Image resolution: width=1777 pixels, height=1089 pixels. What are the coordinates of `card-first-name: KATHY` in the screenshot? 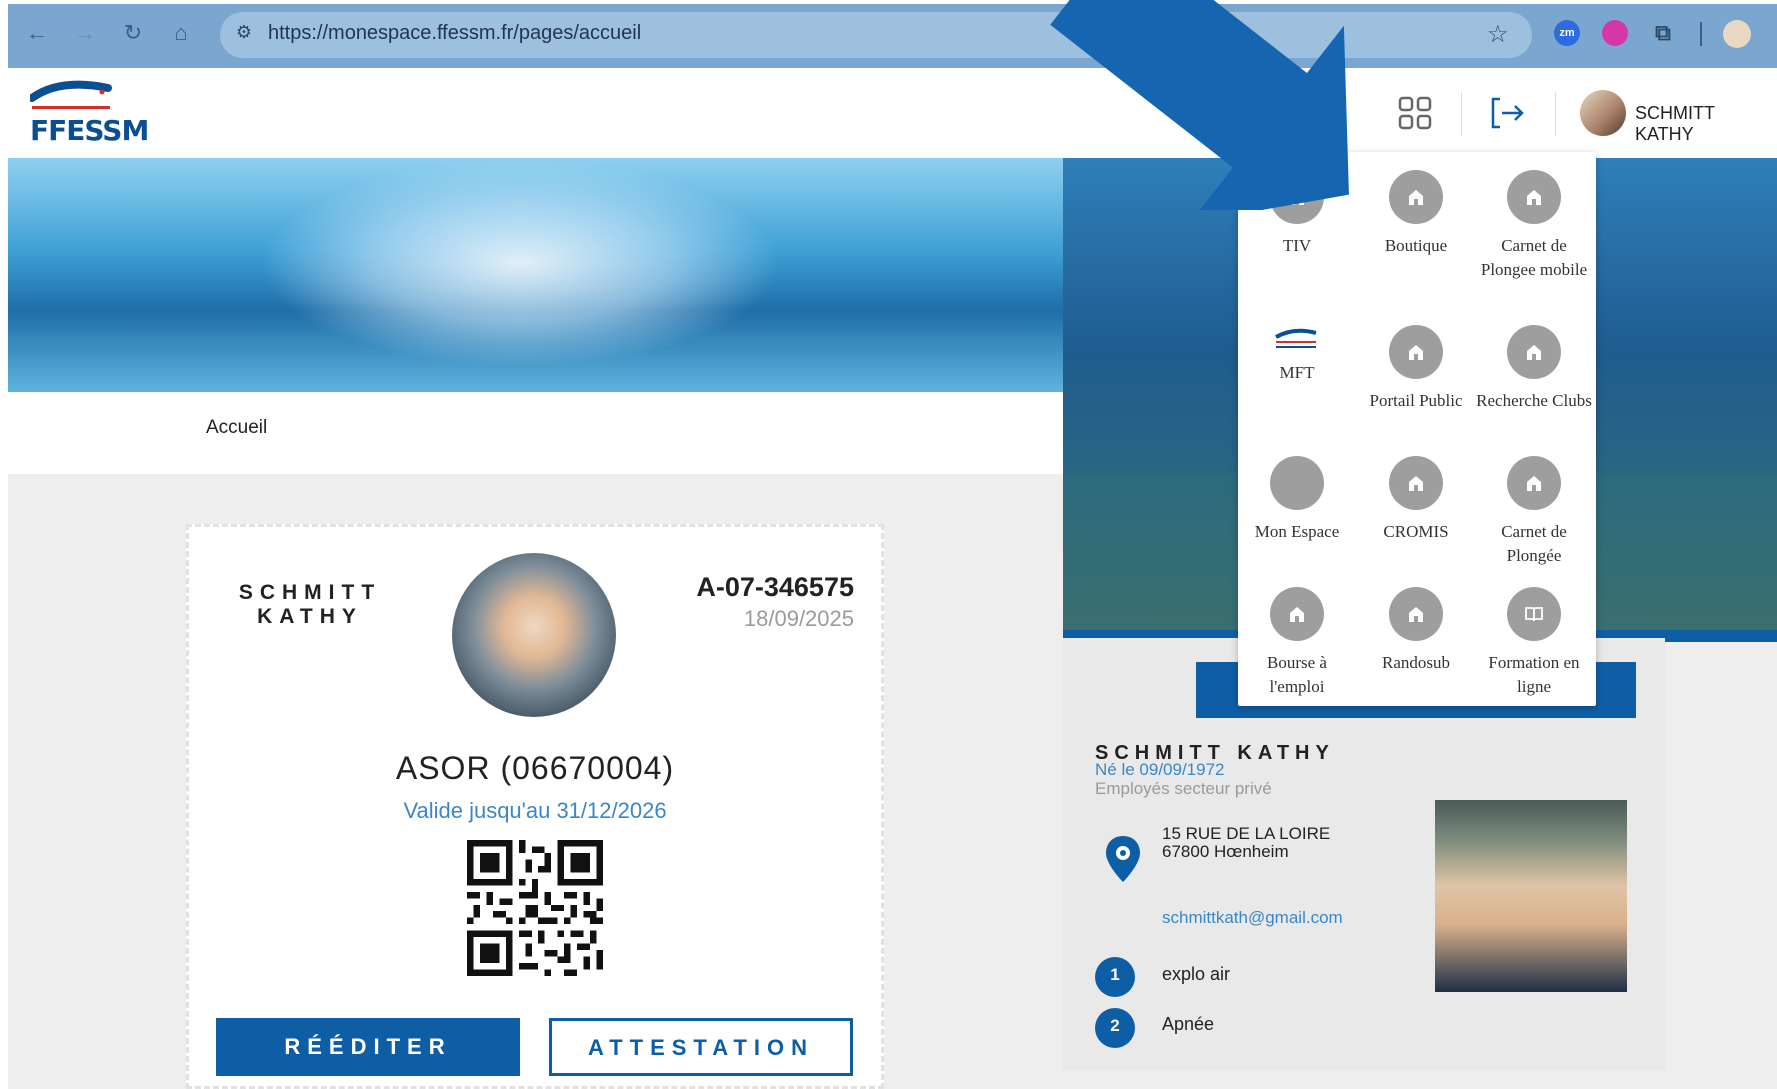 It's located at (310, 616).